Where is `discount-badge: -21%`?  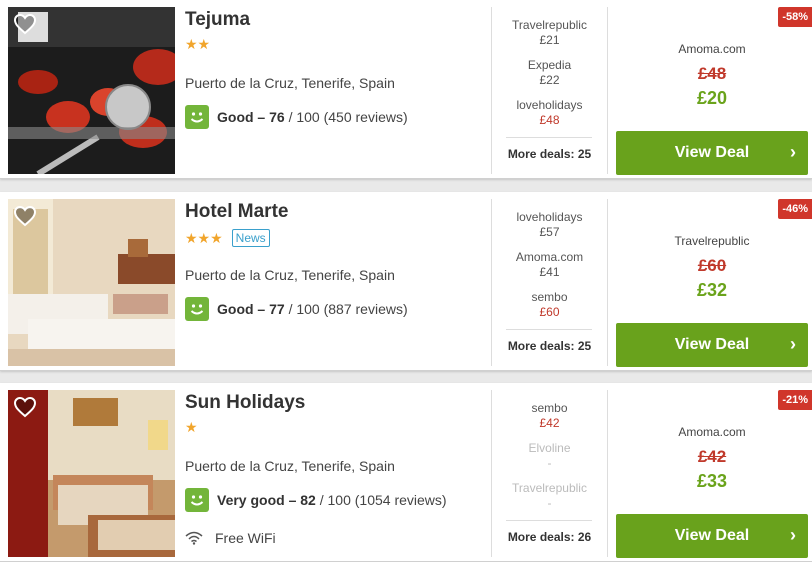
discount-badge: -21% is located at coordinates (795, 400).